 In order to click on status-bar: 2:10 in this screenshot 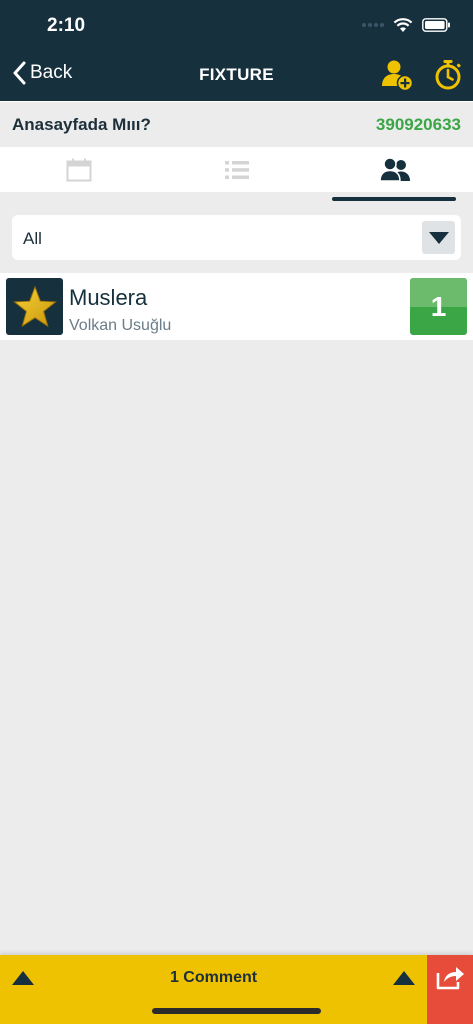, I will do `click(236, 25)`.